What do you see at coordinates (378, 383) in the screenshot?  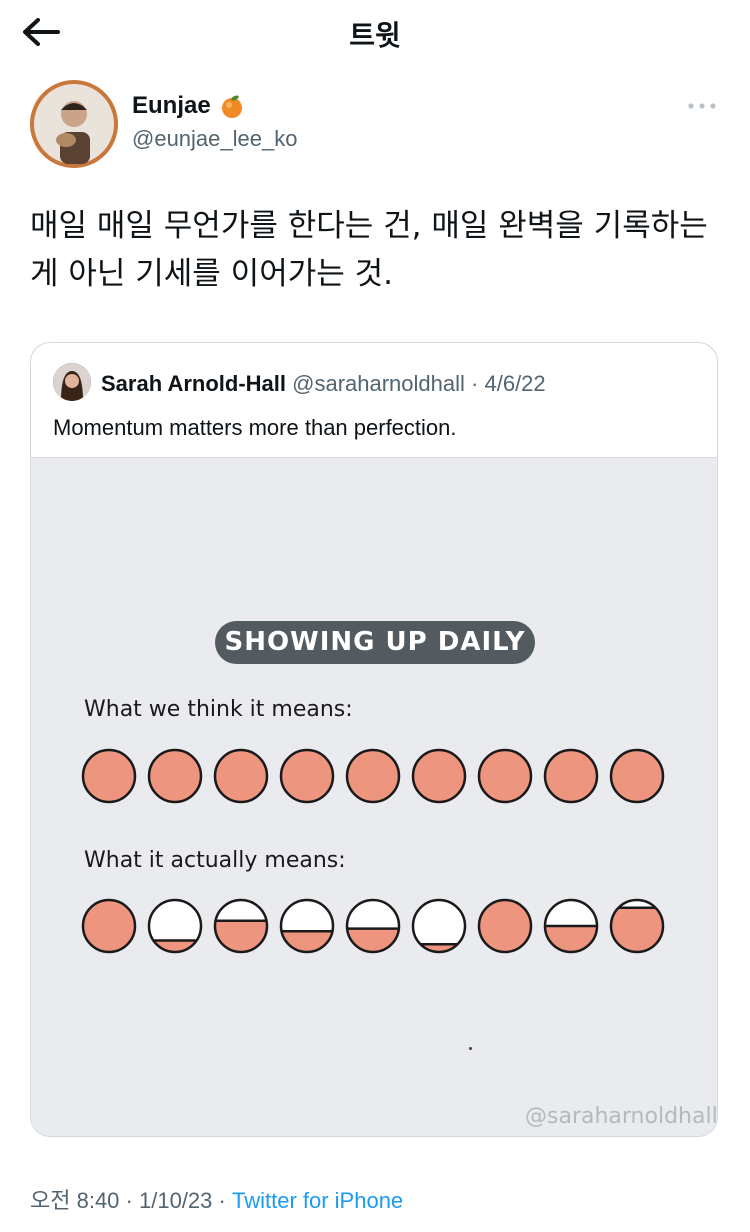 I see `quoted-author-handle: @saraharnoldhall` at bounding box center [378, 383].